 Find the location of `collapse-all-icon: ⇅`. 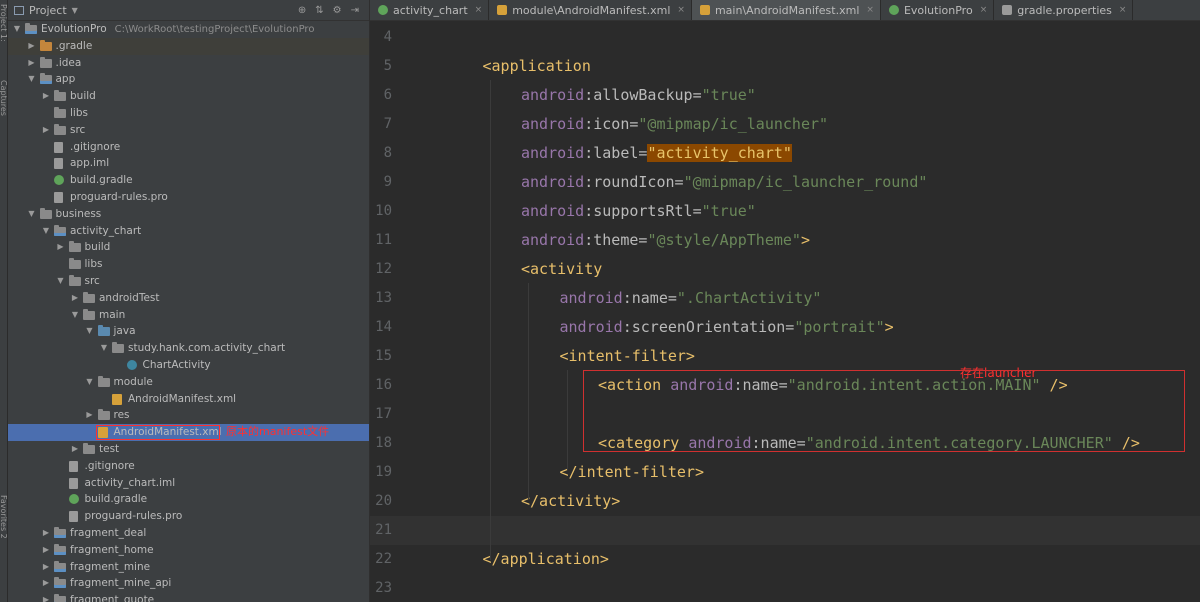

collapse-all-icon: ⇅ is located at coordinates (319, 10).